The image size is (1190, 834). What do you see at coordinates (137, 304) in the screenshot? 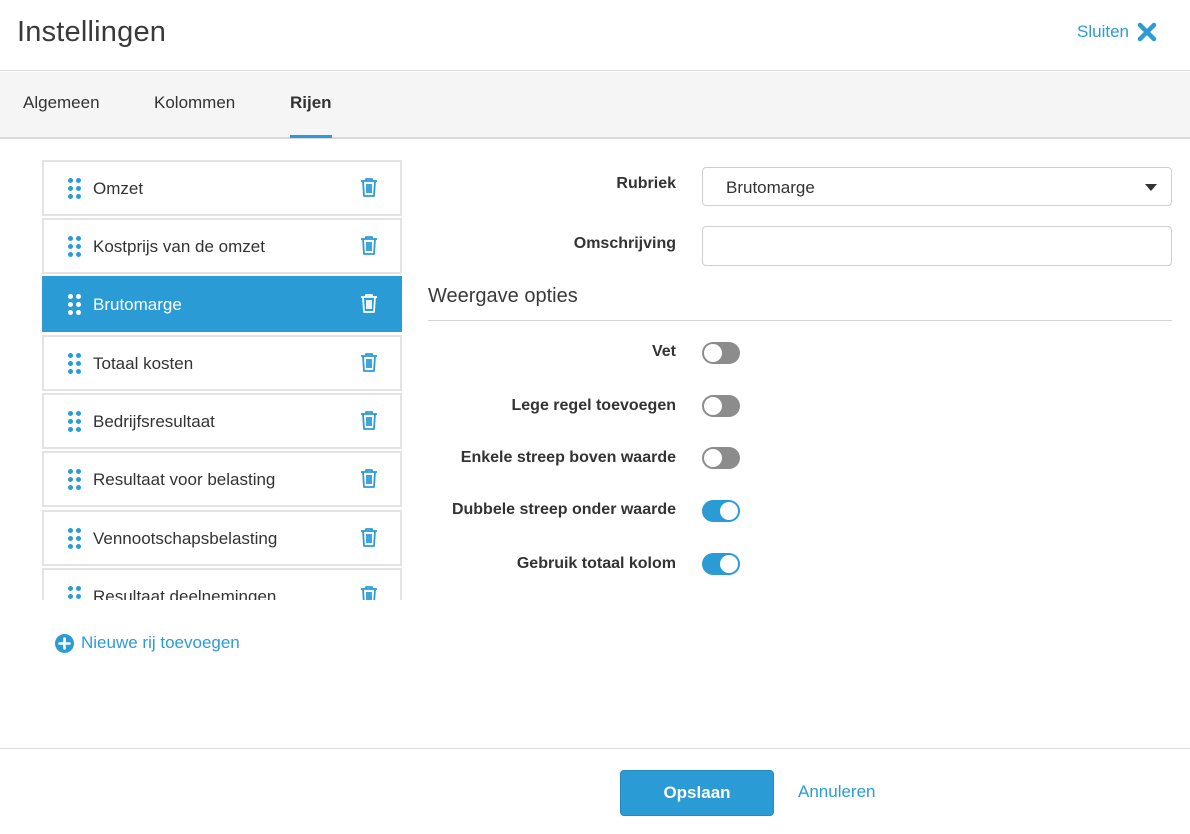
I see `list-item-label: Brutomarge` at bounding box center [137, 304].